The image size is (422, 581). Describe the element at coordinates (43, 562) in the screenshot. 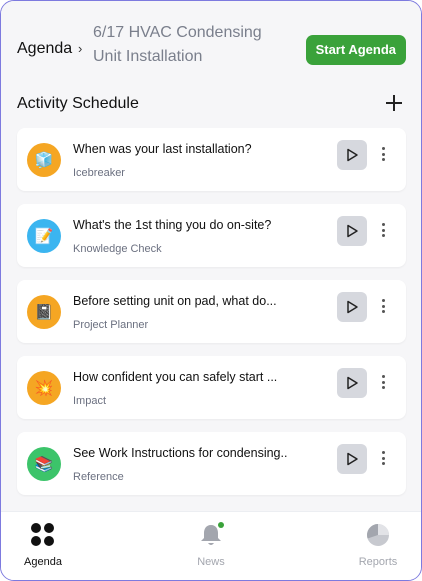

I see `nav-agenda-label: Agenda` at that location.